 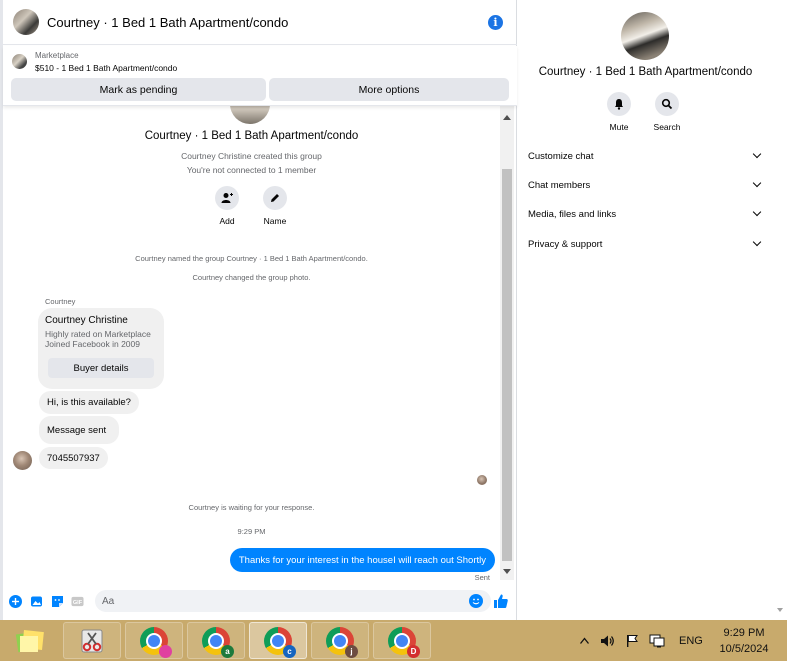 I want to click on chrome-icon: j, so click(x=342, y=642).